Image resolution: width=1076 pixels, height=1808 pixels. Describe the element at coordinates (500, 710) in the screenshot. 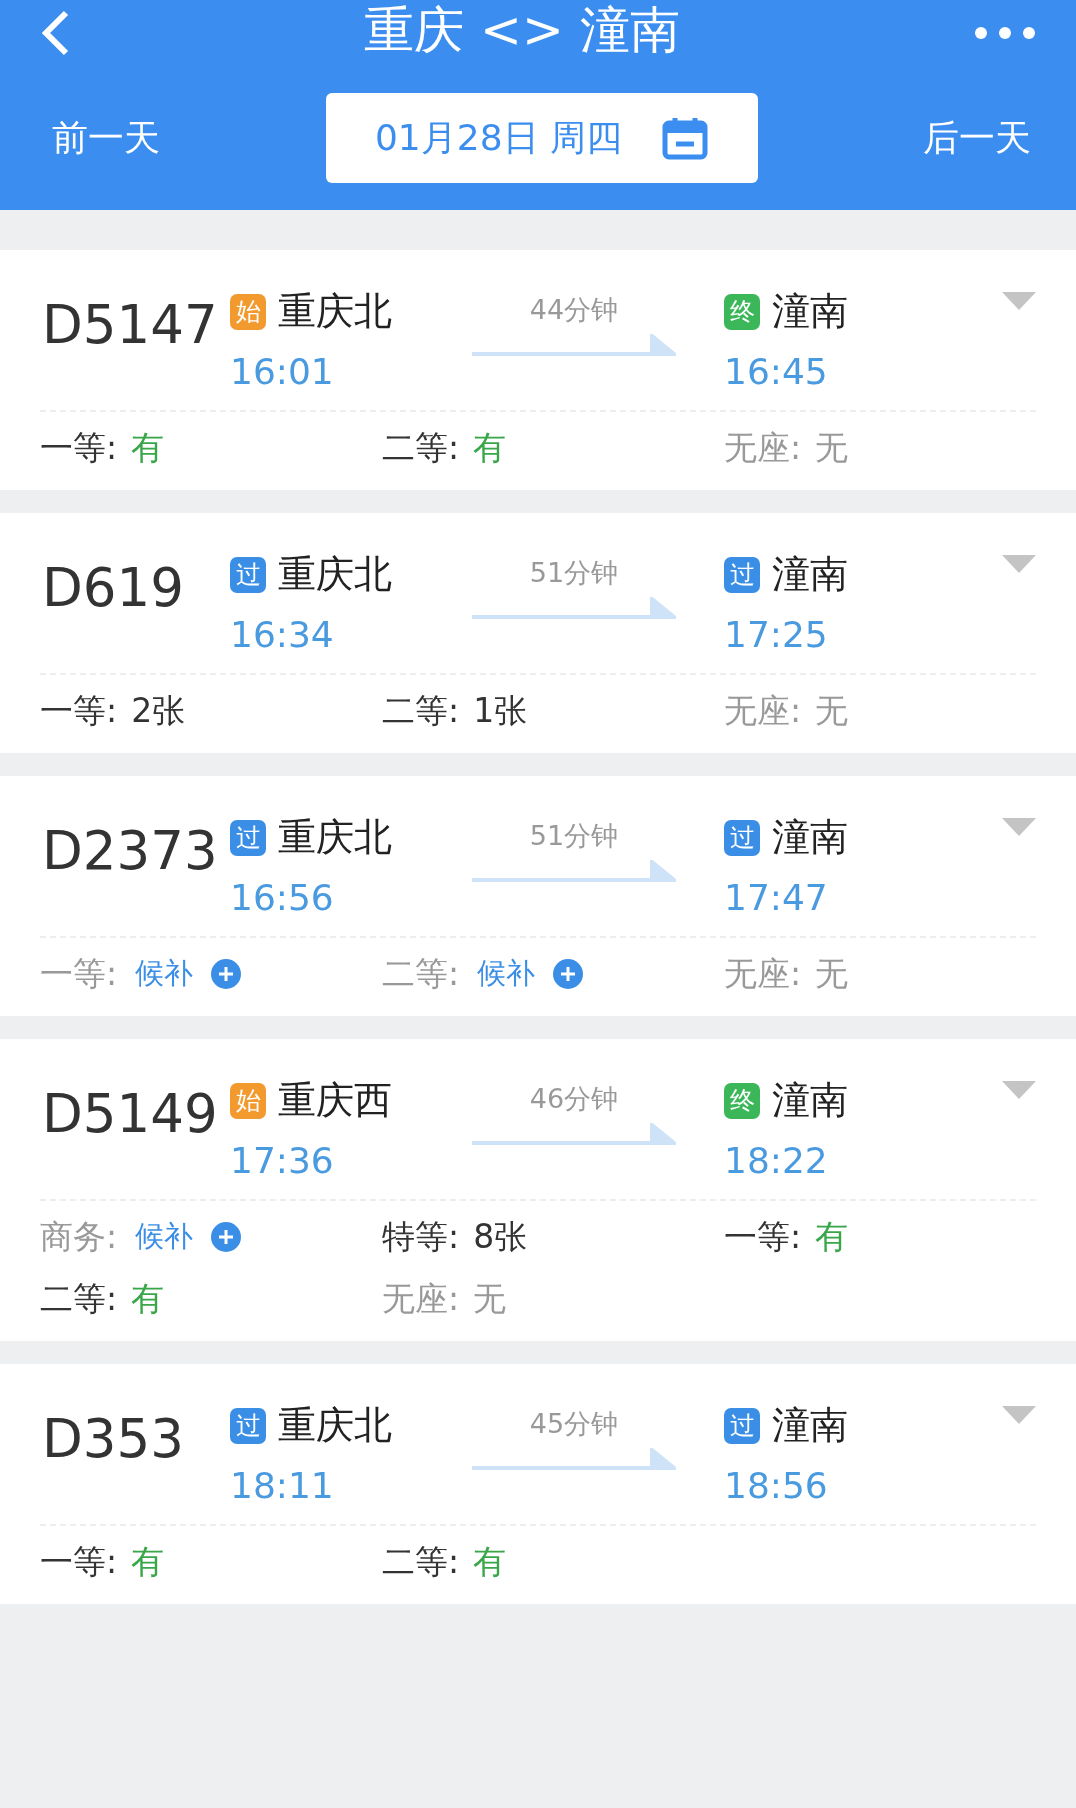

I see `seat-availability: 1张` at that location.